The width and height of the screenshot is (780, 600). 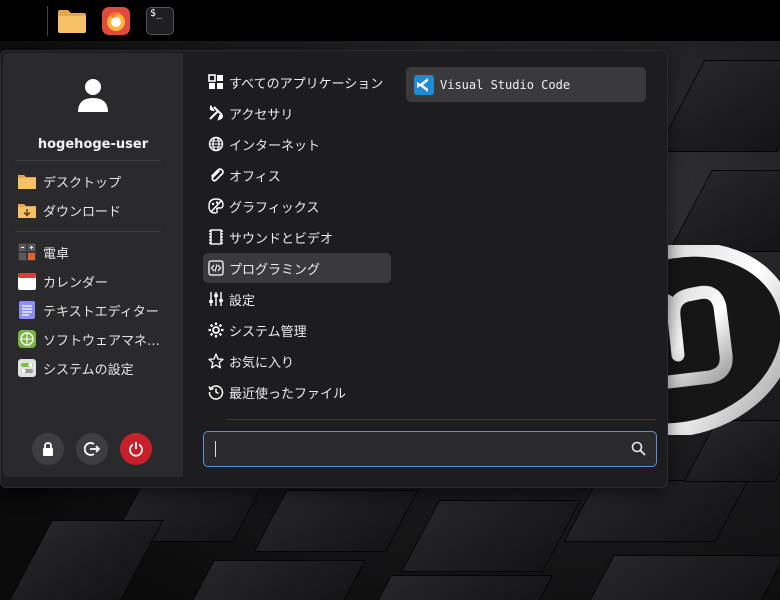 I want to click on text-cursor, so click(x=215, y=449).